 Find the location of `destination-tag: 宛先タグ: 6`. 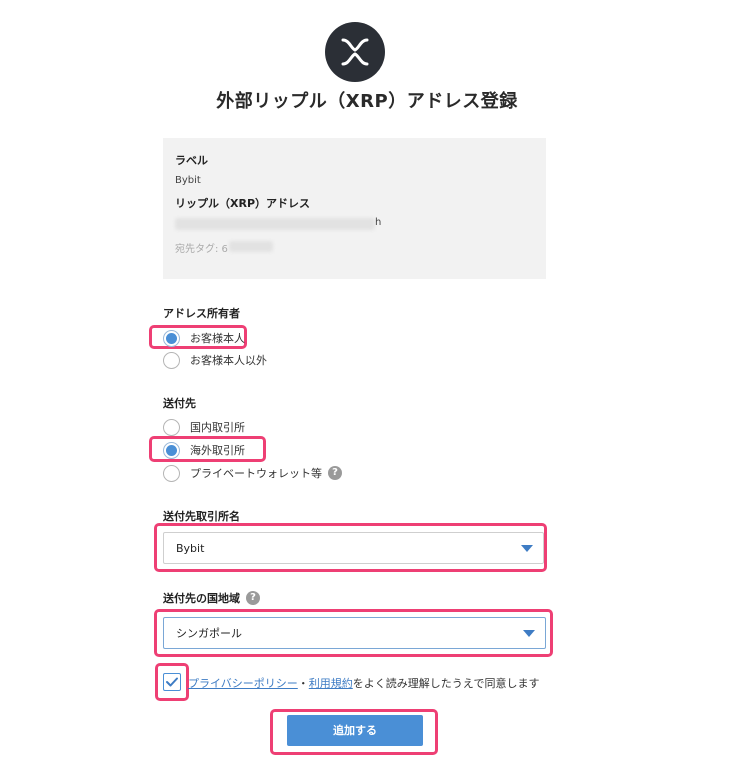

destination-tag: 宛先タグ: 6 is located at coordinates (201, 249).